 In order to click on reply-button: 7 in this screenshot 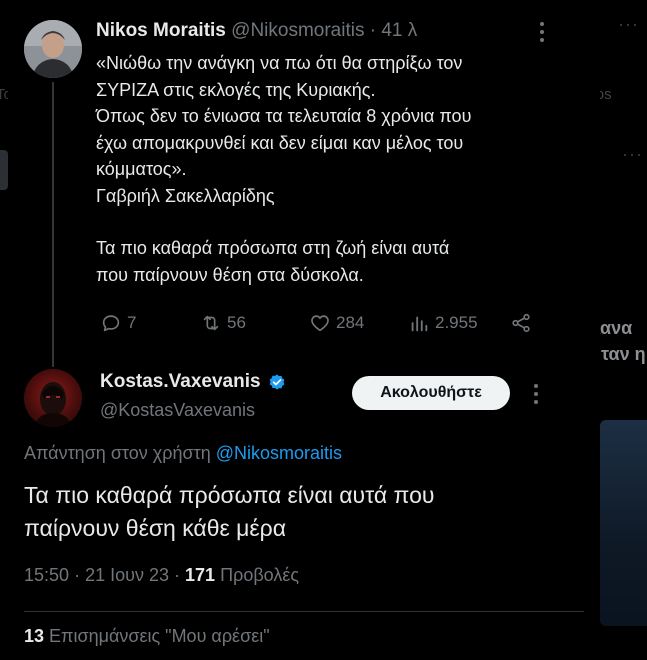, I will do `click(118, 323)`.